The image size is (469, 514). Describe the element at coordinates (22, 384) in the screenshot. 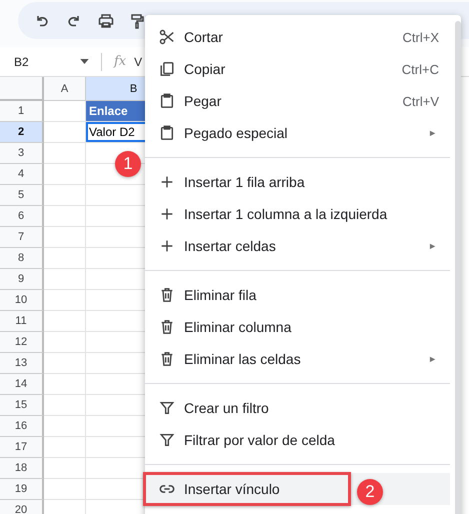

I see `row-header: 14` at that location.